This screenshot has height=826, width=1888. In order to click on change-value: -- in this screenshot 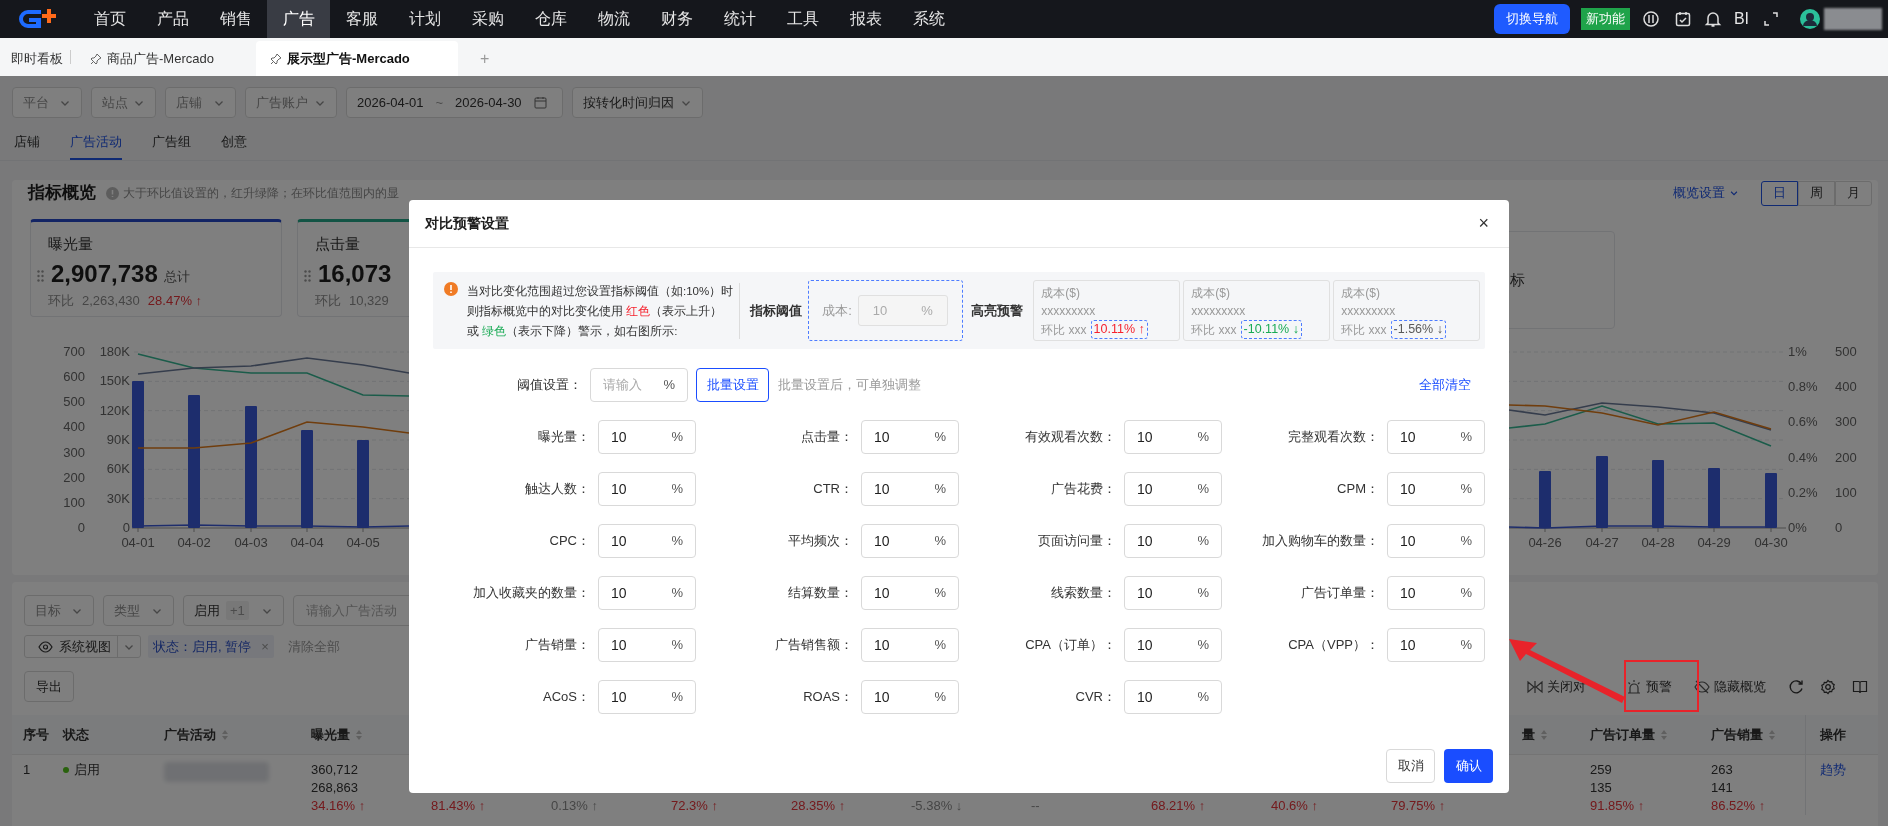, I will do `click(1035, 805)`.